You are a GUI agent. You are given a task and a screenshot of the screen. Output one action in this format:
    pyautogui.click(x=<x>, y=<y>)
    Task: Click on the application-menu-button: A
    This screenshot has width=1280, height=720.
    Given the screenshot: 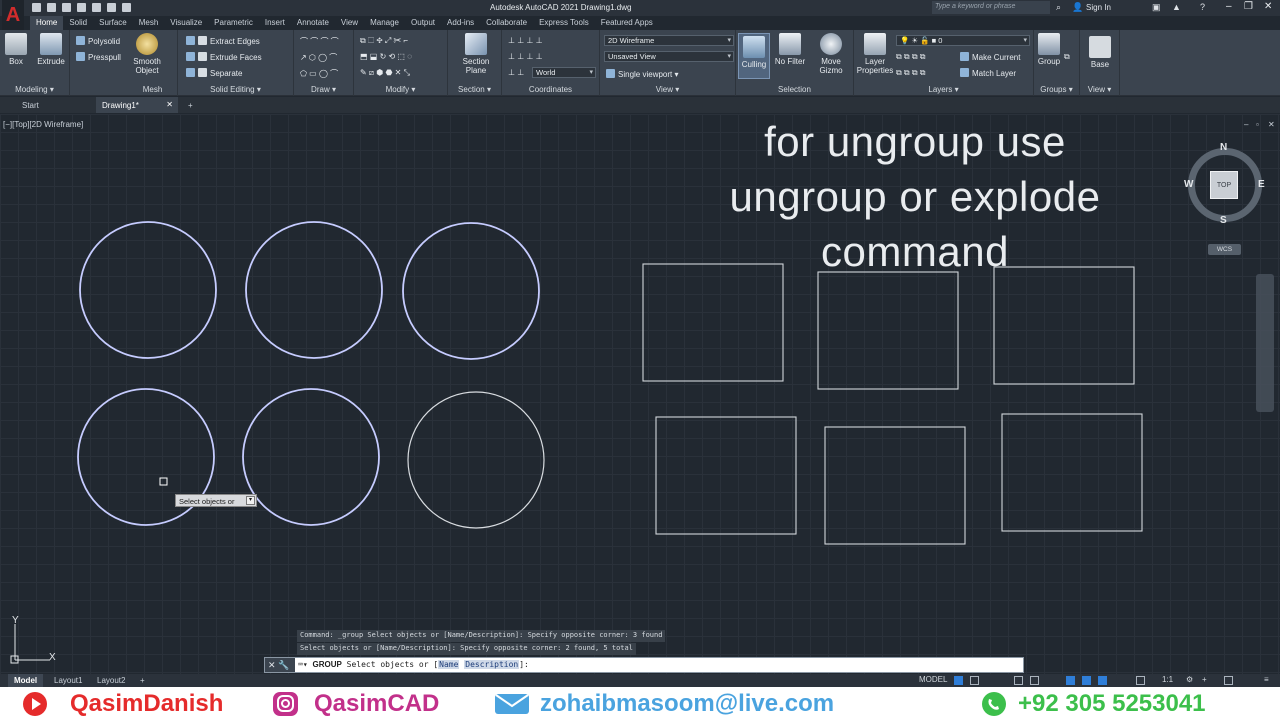 What is the action you would take?
    pyautogui.click(x=13, y=15)
    